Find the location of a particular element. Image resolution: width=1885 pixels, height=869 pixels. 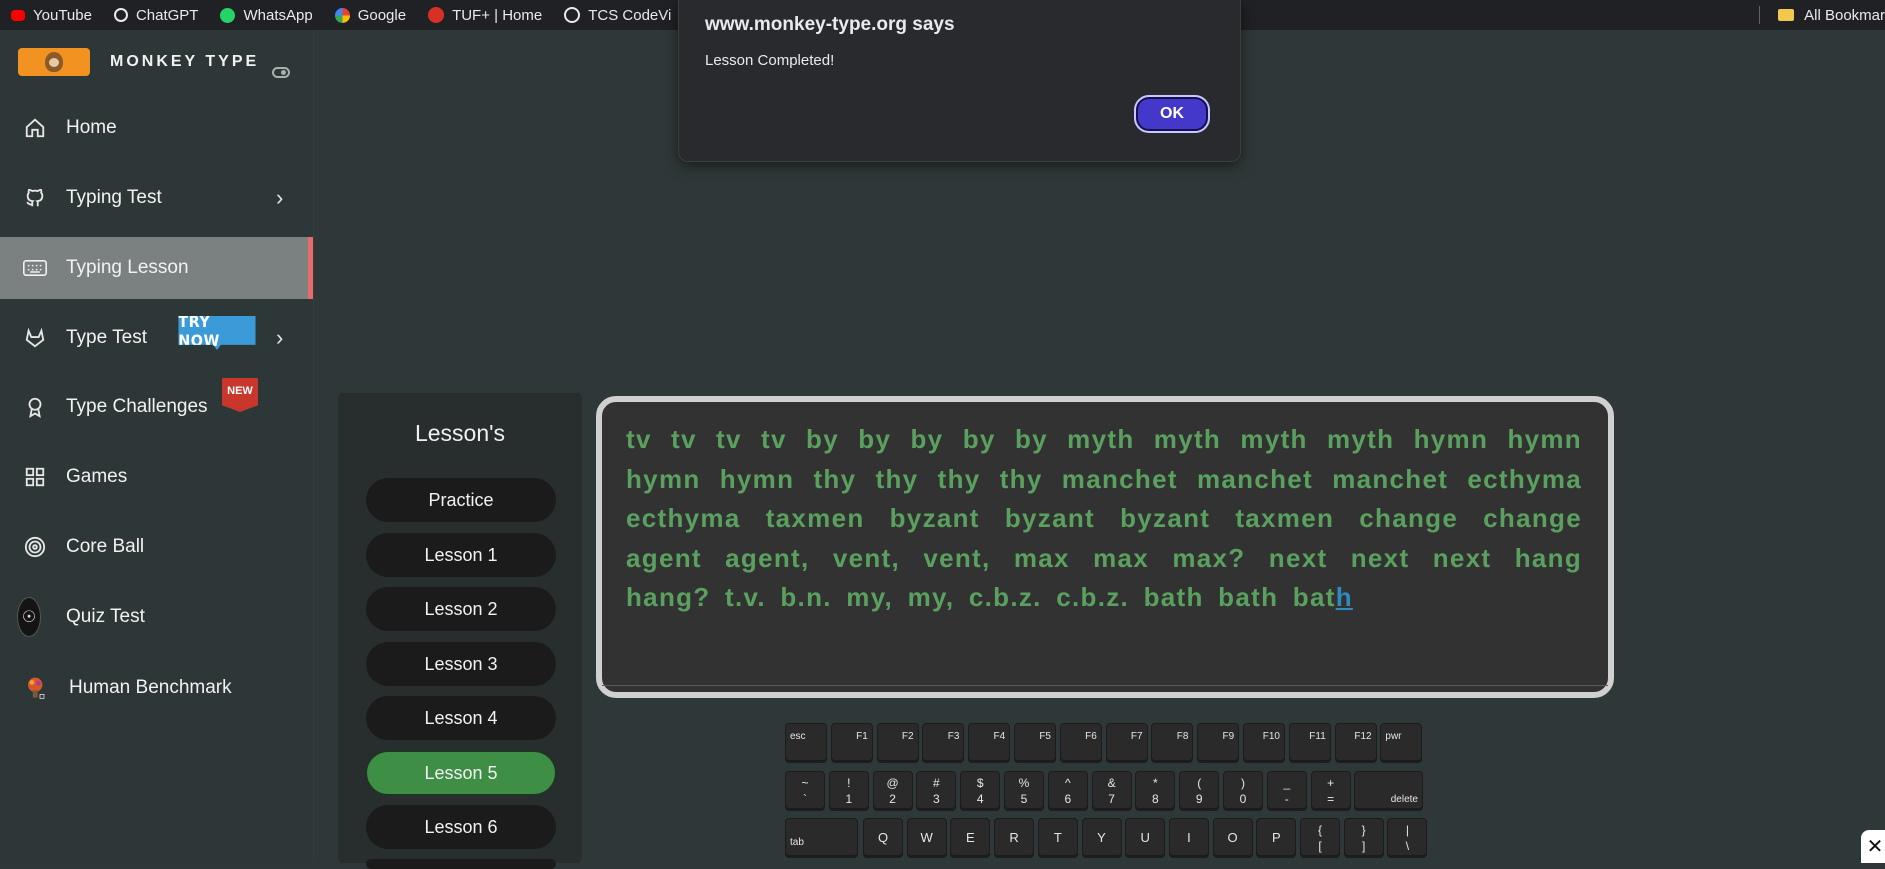

key-e: E is located at coordinates (970, 837).